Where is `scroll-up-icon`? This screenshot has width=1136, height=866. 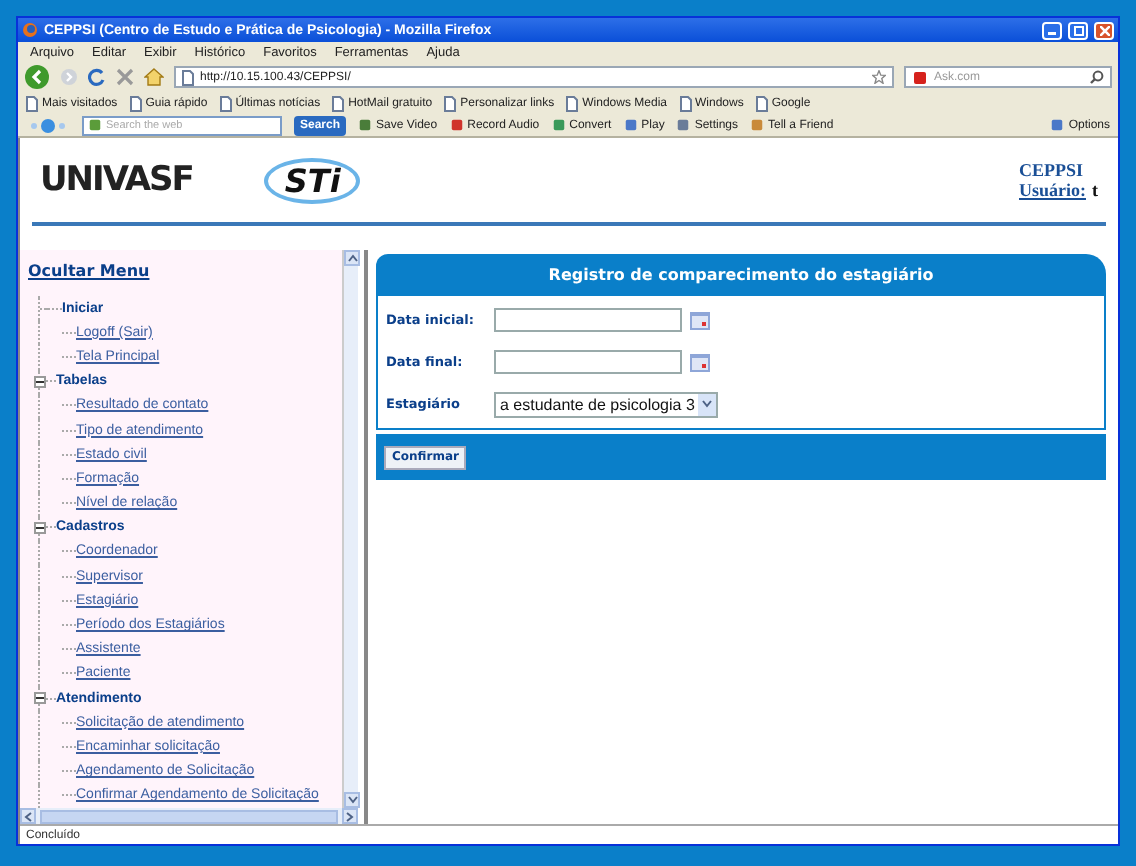 scroll-up-icon is located at coordinates (352, 258).